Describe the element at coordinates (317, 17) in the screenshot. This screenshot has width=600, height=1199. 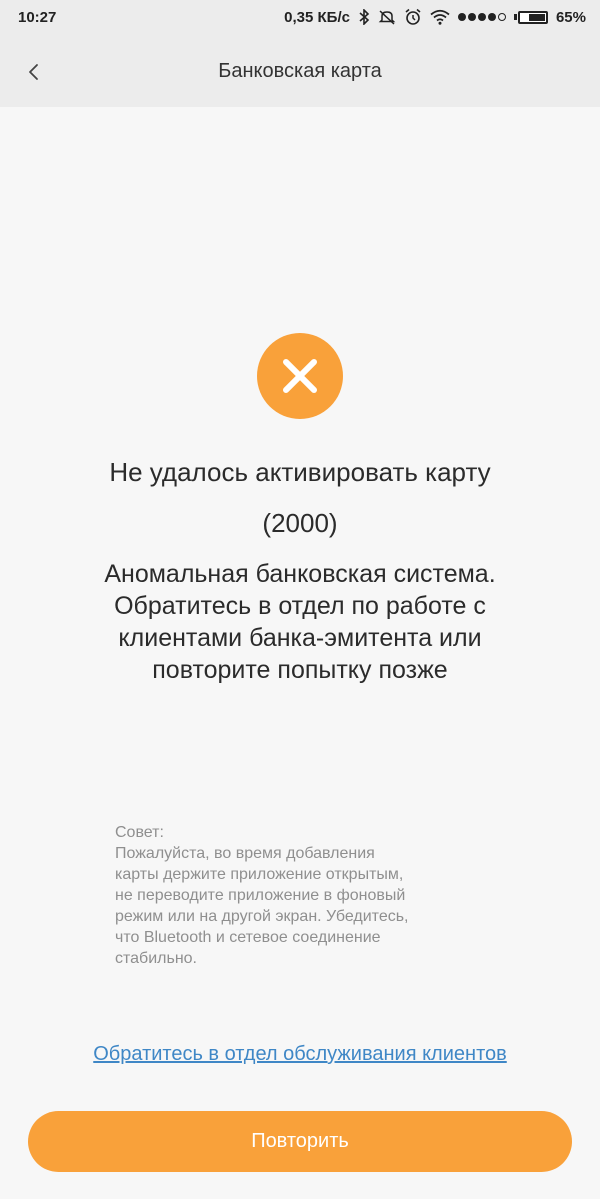
I see `network-speed: 0,35 КБ/с` at that location.